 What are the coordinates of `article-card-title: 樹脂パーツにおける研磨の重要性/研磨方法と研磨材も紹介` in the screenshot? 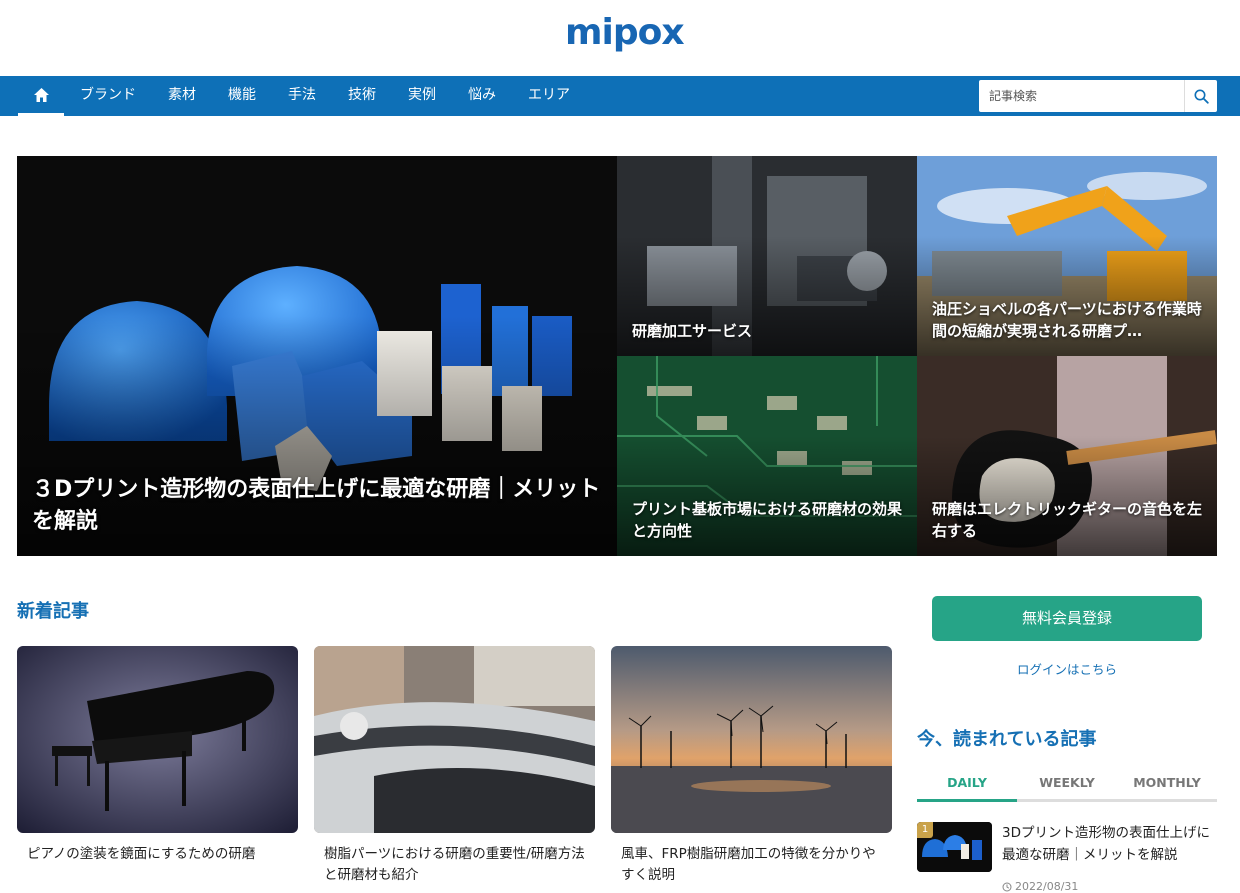 It's located at (454, 864).